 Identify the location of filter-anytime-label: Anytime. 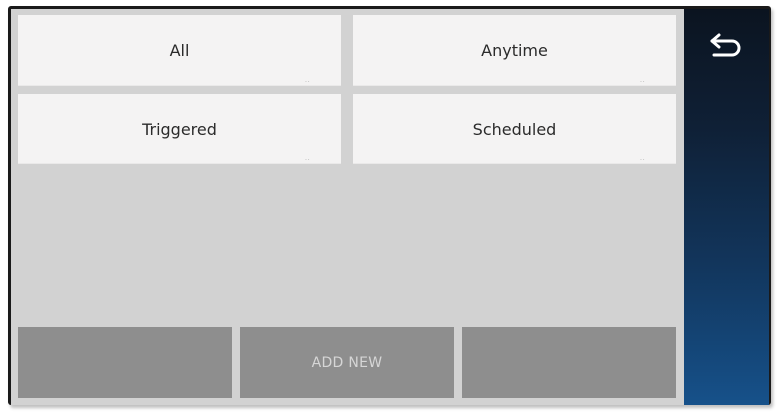
(514, 50).